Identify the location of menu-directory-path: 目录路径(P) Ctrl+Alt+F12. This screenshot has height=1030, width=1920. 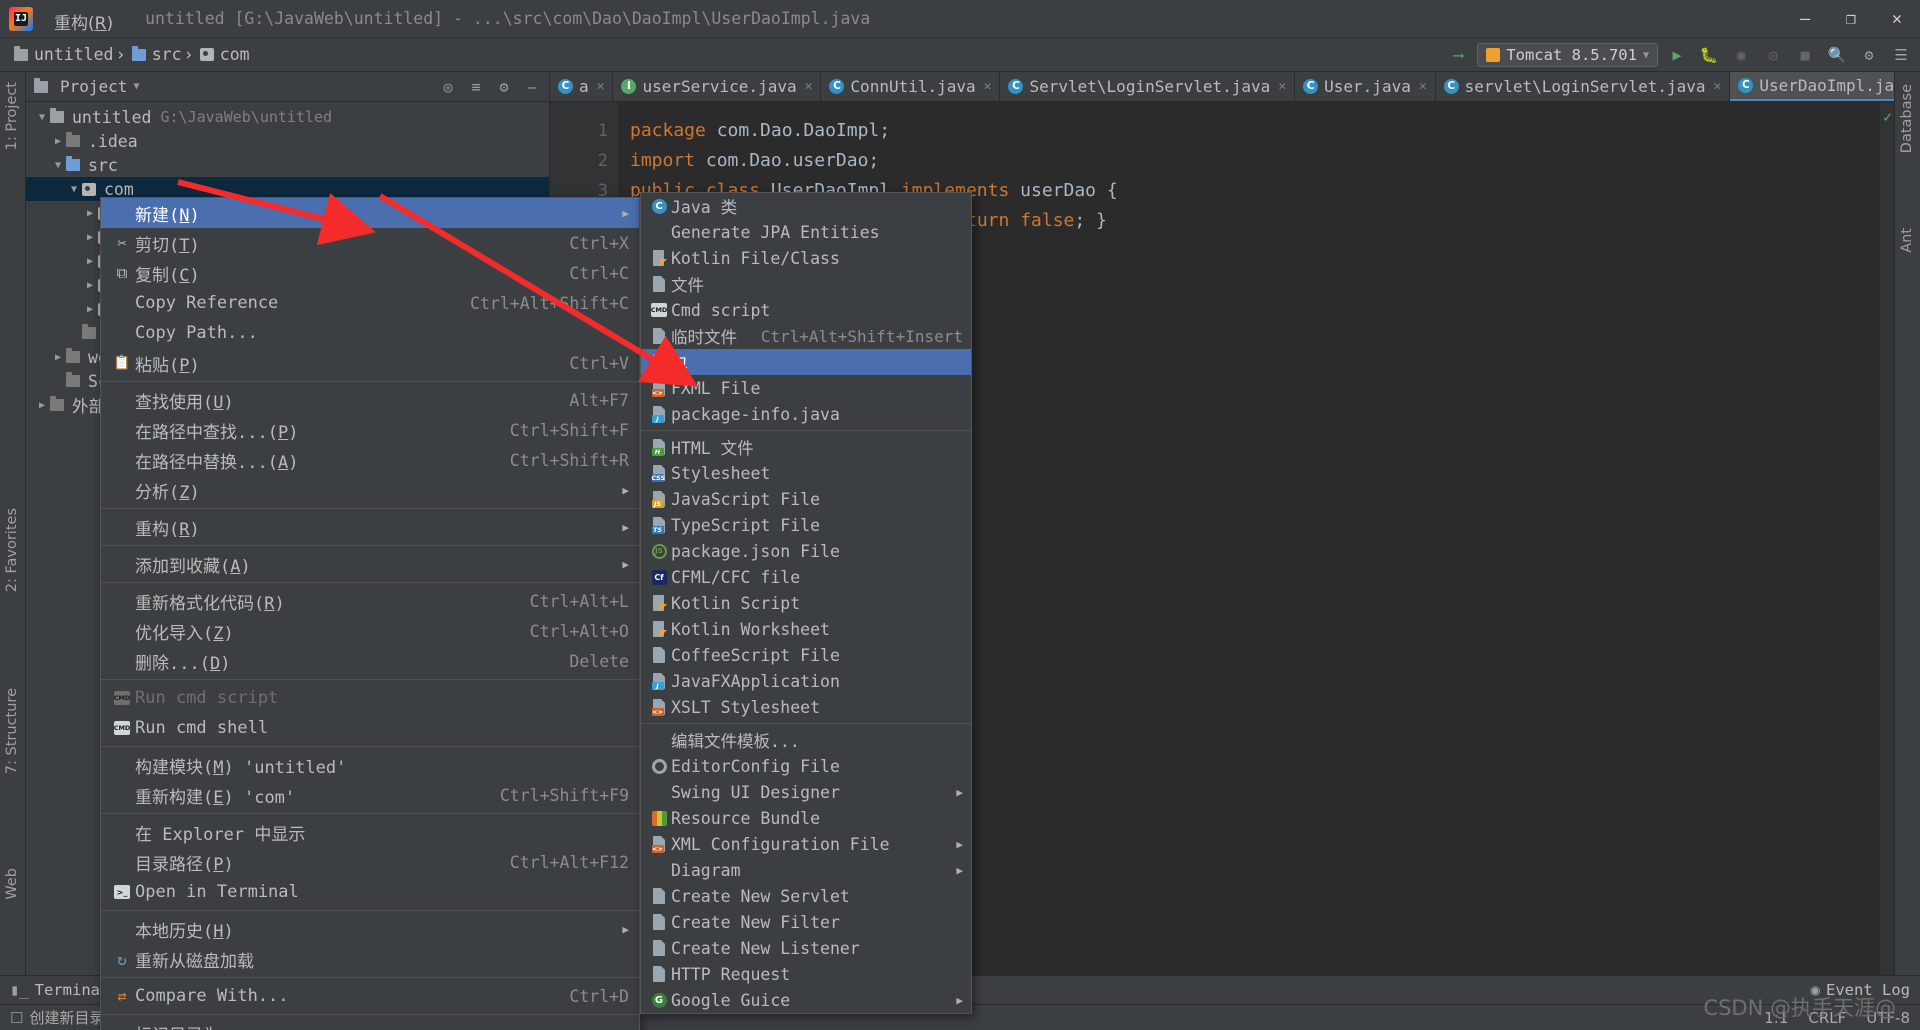
(370, 862).